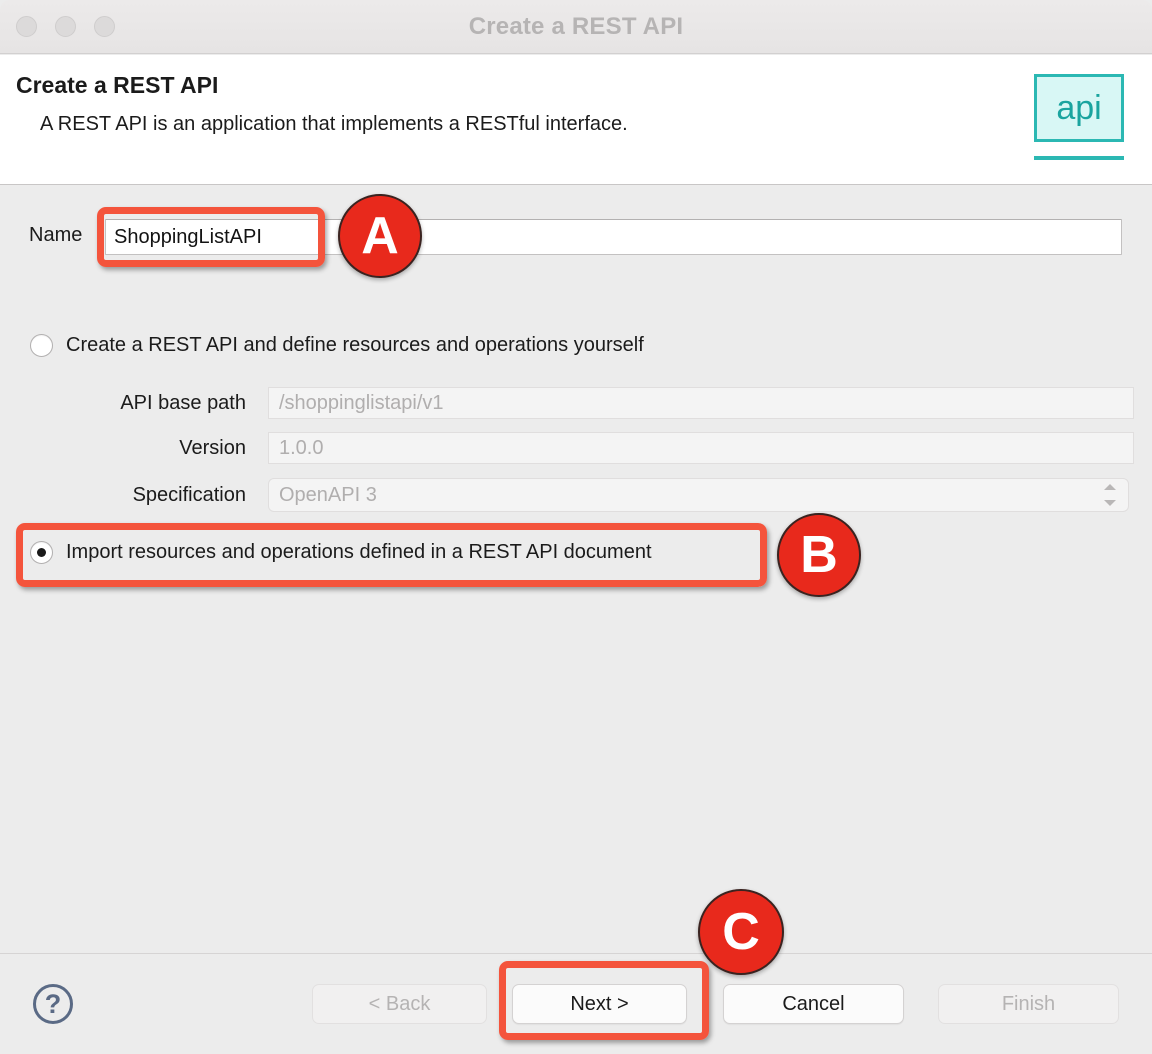 Image resolution: width=1152 pixels, height=1054 pixels. I want to click on specification-label: Specification, so click(189, 494).